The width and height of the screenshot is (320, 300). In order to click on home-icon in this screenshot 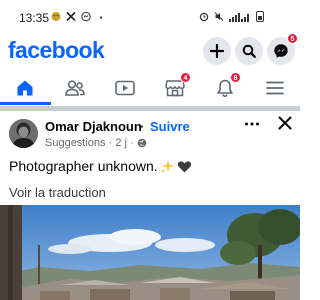, I will do `click(25, 88)`.